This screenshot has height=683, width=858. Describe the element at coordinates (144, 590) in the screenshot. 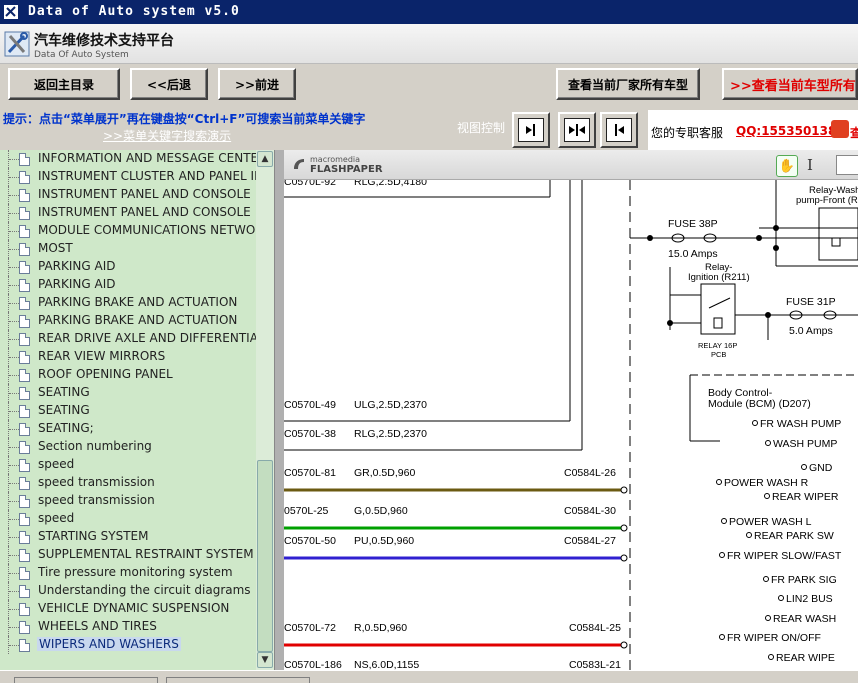

I see `tree-item-label: Understanding the circuit diagrams` at that location.